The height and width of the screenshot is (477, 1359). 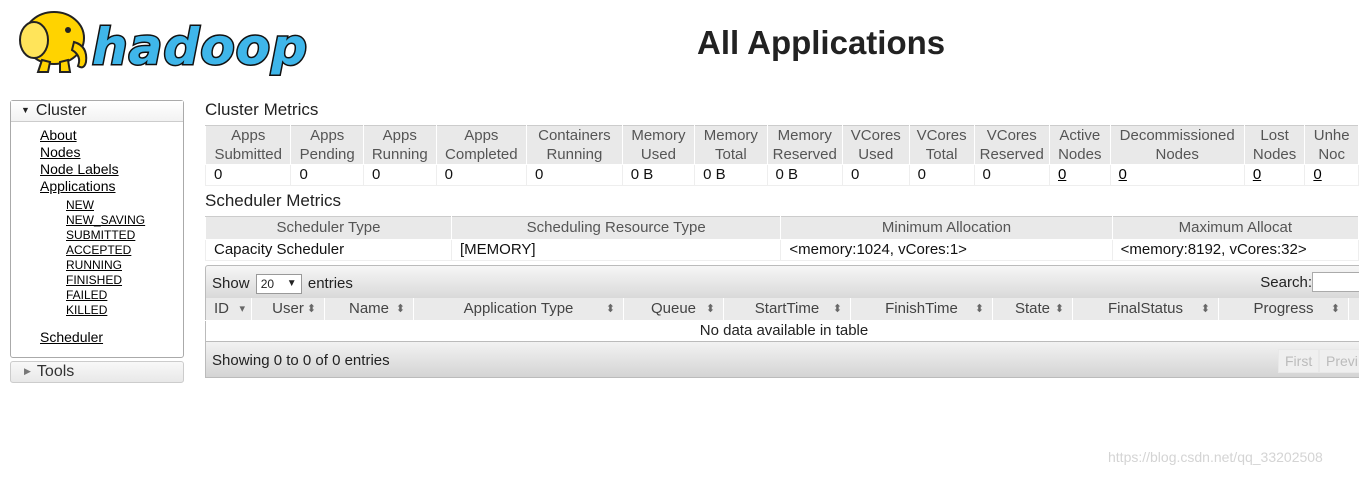 What do you see at coordinates (97, 372) in the screenshot?
I see `tools-section-header: ▶ Tools` at bounding box center [97, 372].